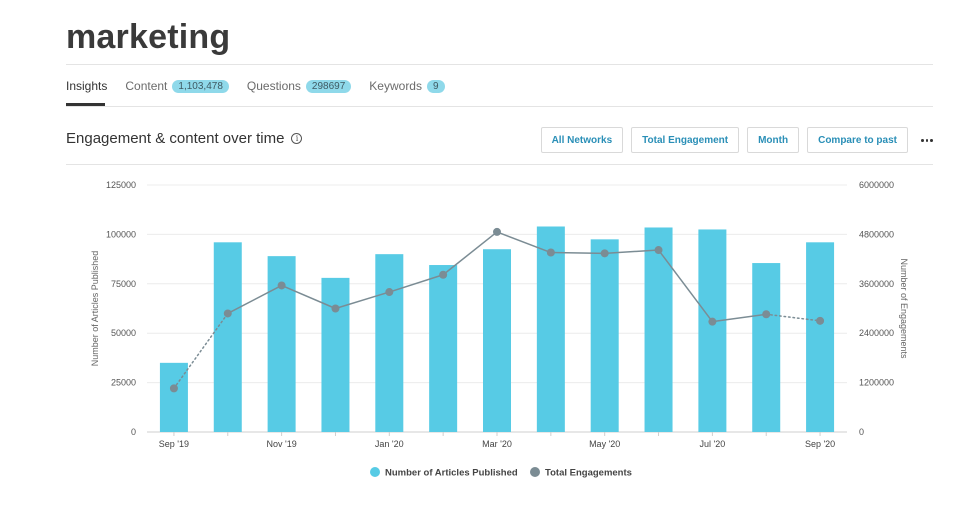 The width and height of the screenshot is (956, 525). Describe the element at coordinates (121, 185) in the screenshot. I see `y-tick-label: 125000` at that location.